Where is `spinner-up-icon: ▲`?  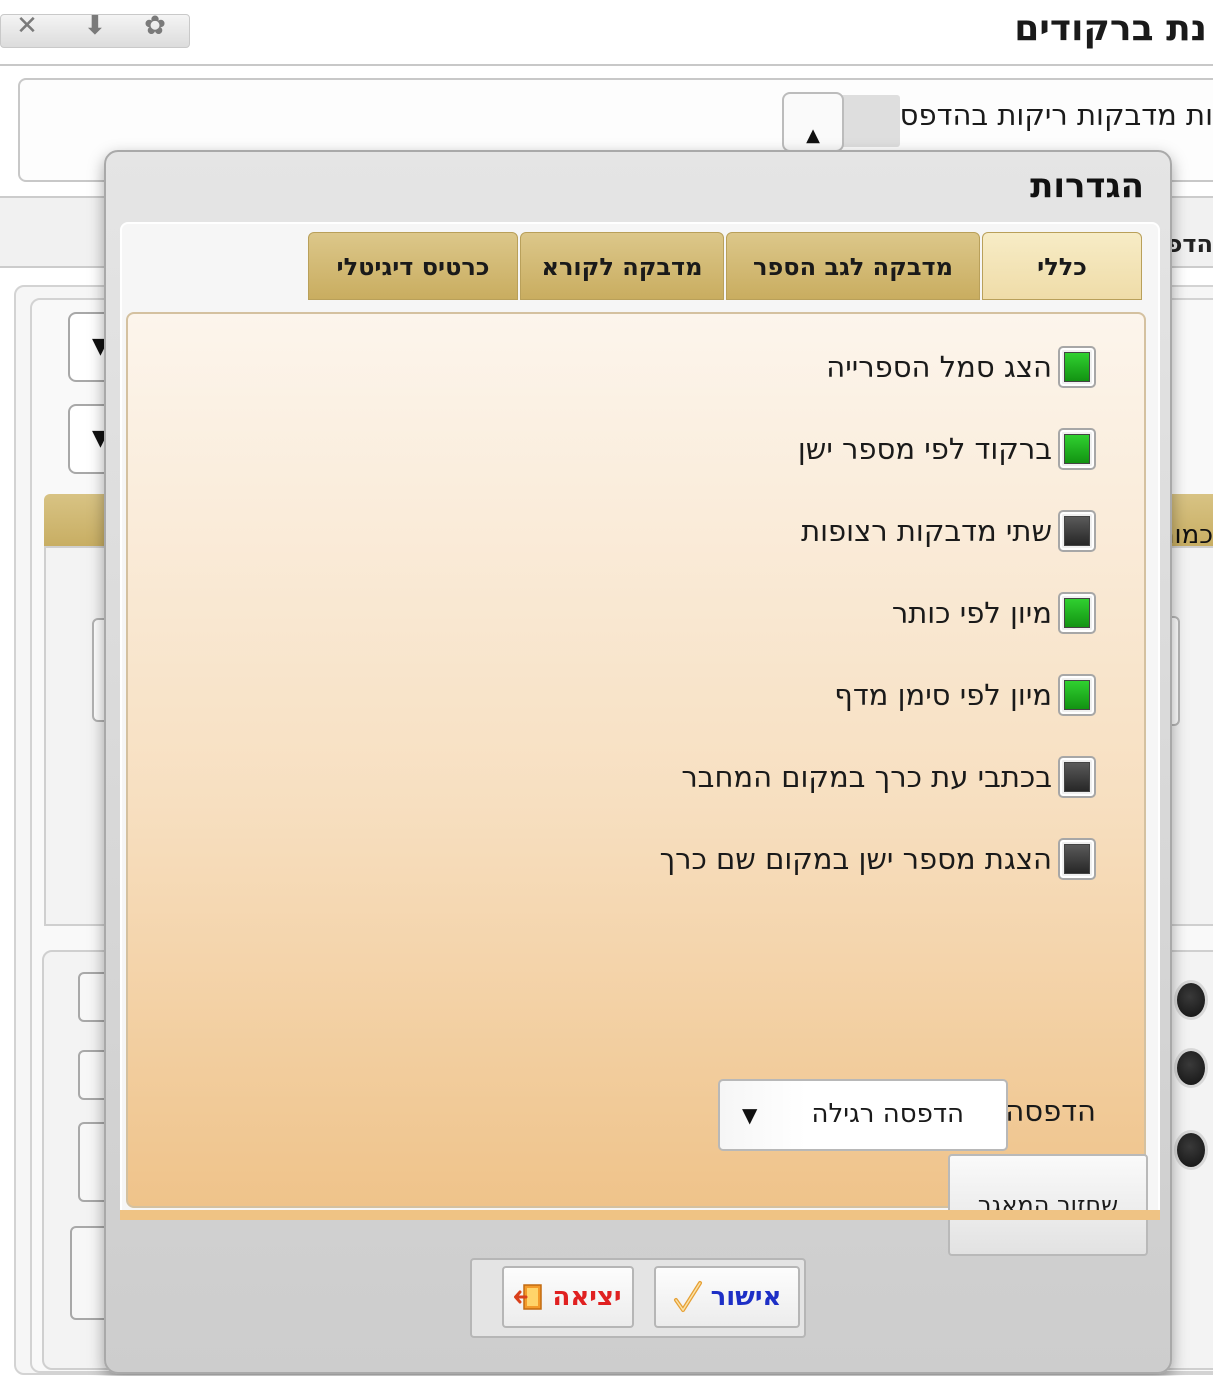 spinner-up-icon: ▲ is located at coordinates (813, 136).